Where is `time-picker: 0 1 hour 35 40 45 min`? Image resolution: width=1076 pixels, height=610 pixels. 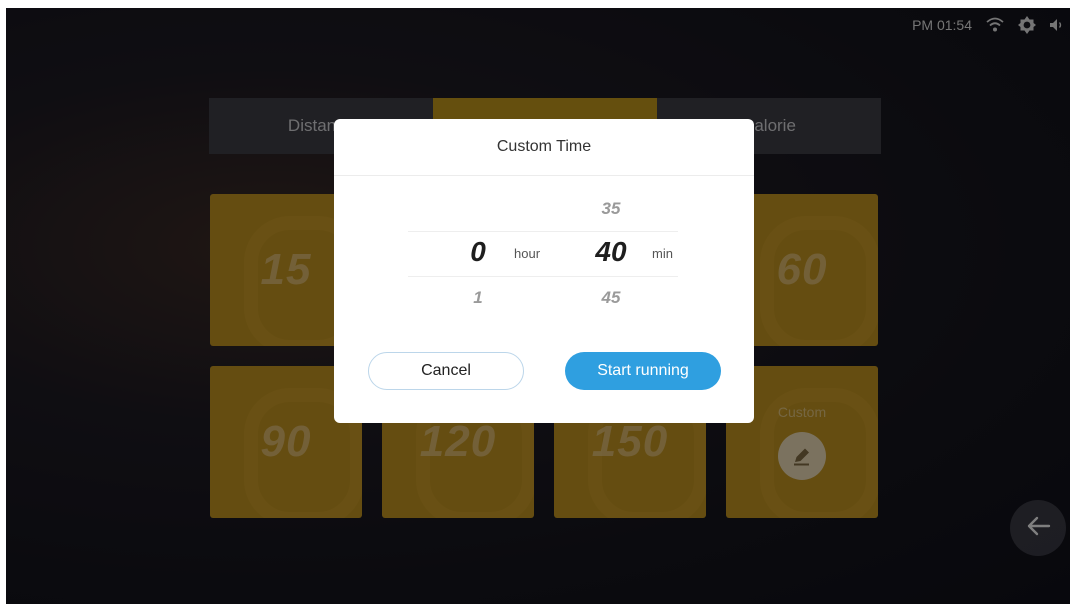
time-picker: 0 1 hour 35 40 45 min is located at coordinates (544, 254).